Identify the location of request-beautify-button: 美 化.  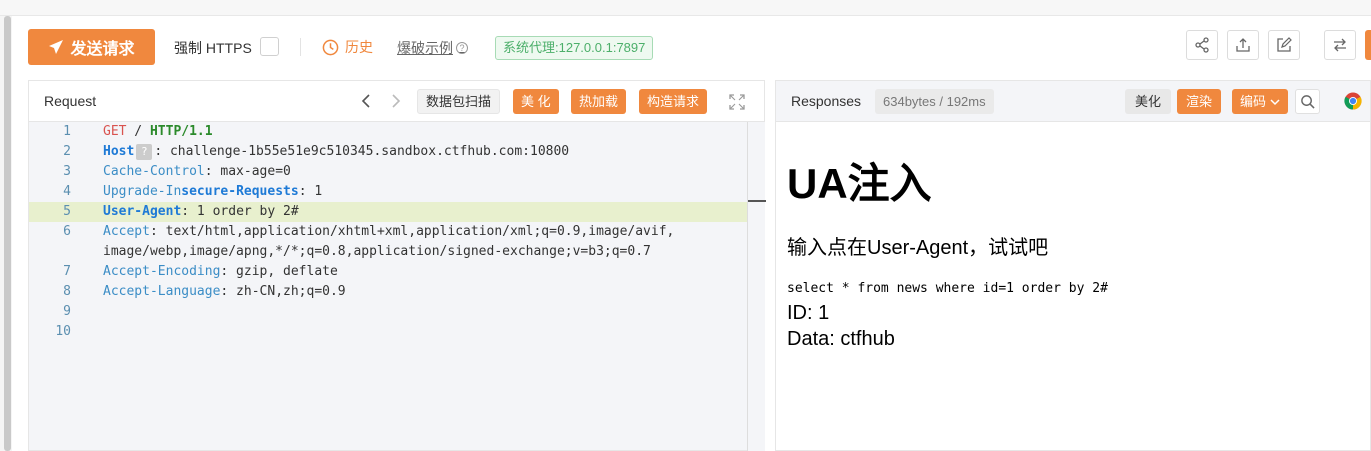
(536, 101).